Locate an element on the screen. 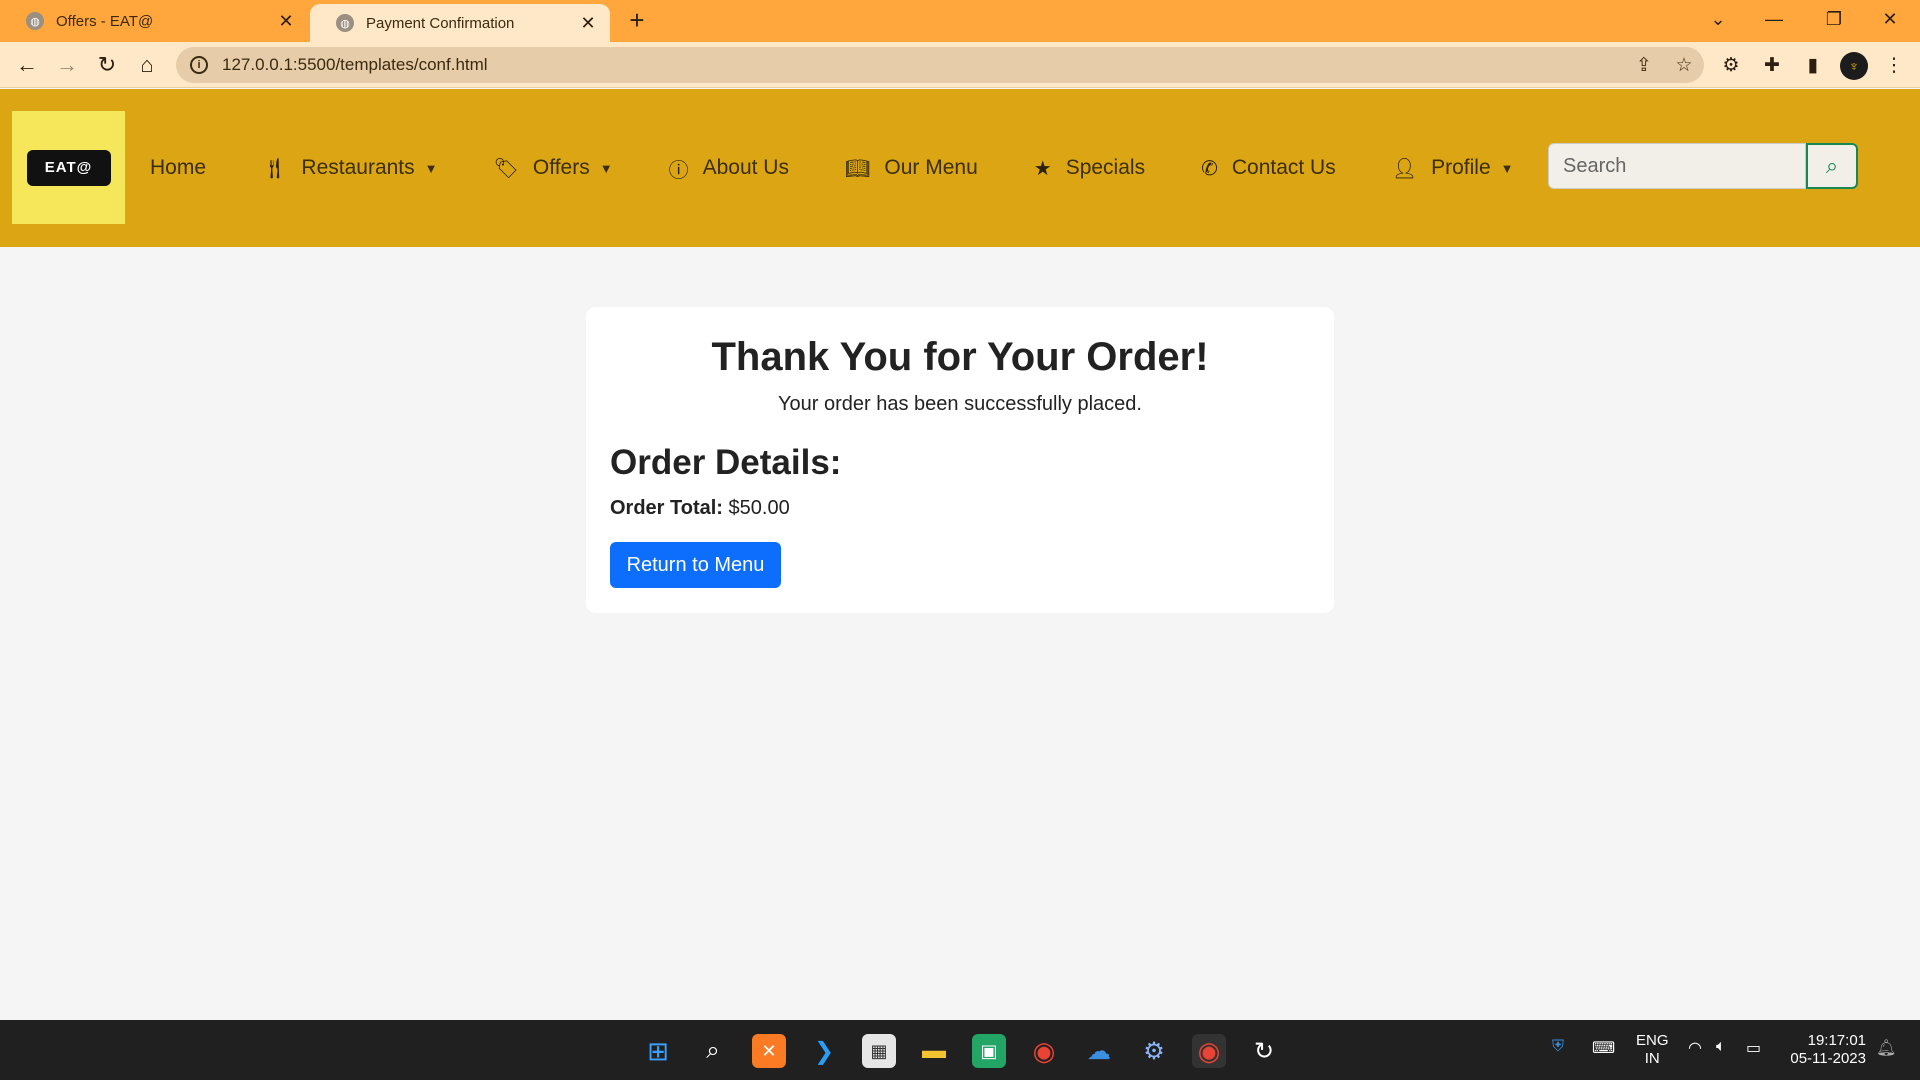 This screenshot has height=1080, width=1920. home-button: ⌂ is located at coordinates (147, 65).